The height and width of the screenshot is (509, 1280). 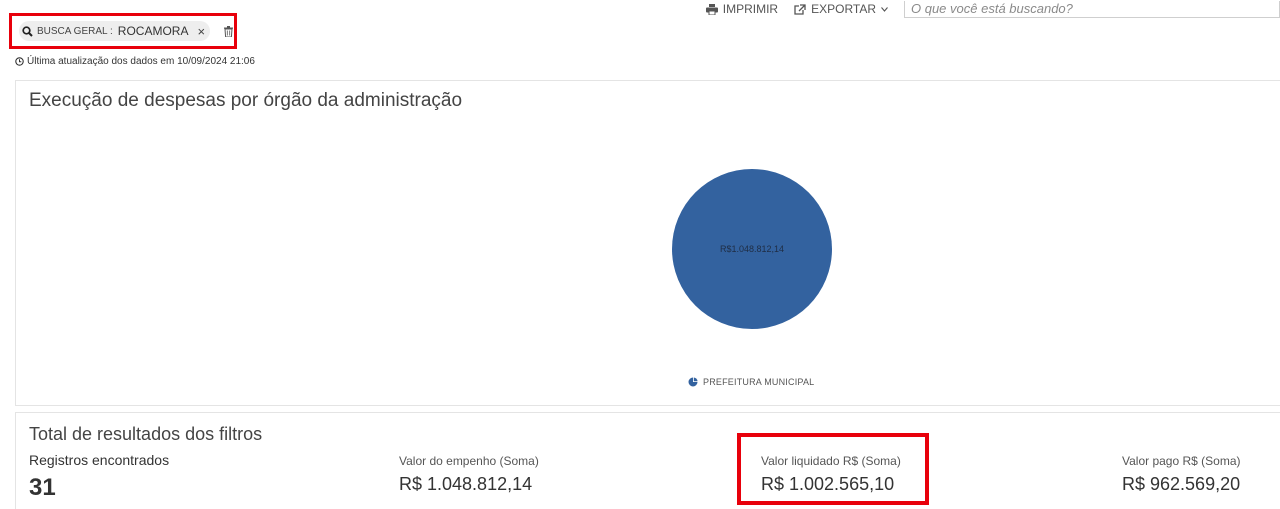 I want to click on stat-paid-value: R$ 962.569,20, so click(x=1181, y=484).